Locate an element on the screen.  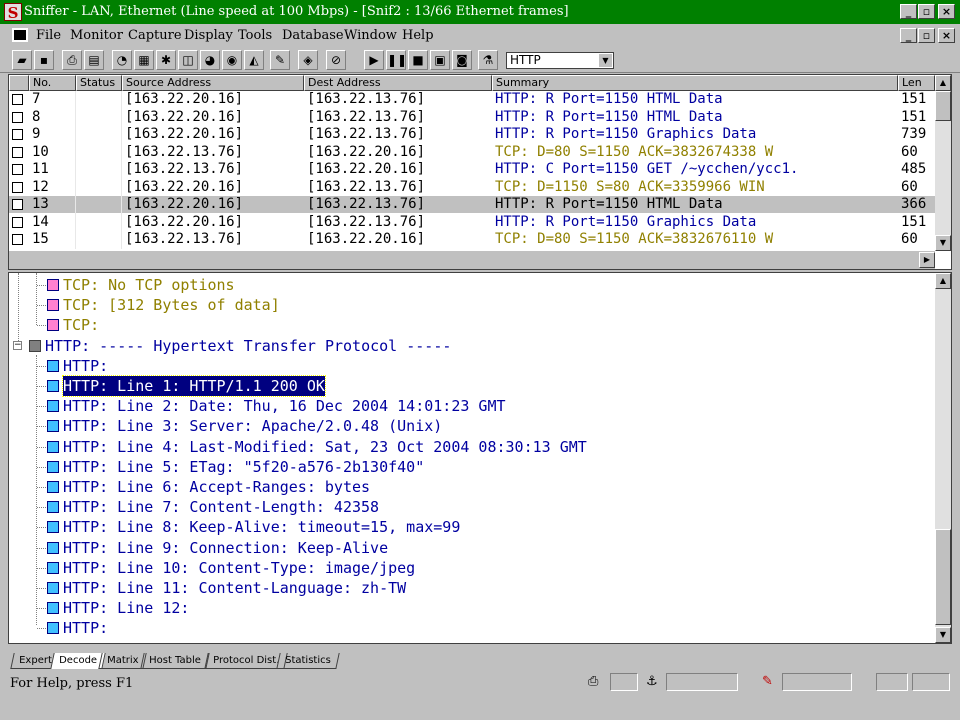
scroll-up-icon: ▲ is located at coordinates (943, 83).